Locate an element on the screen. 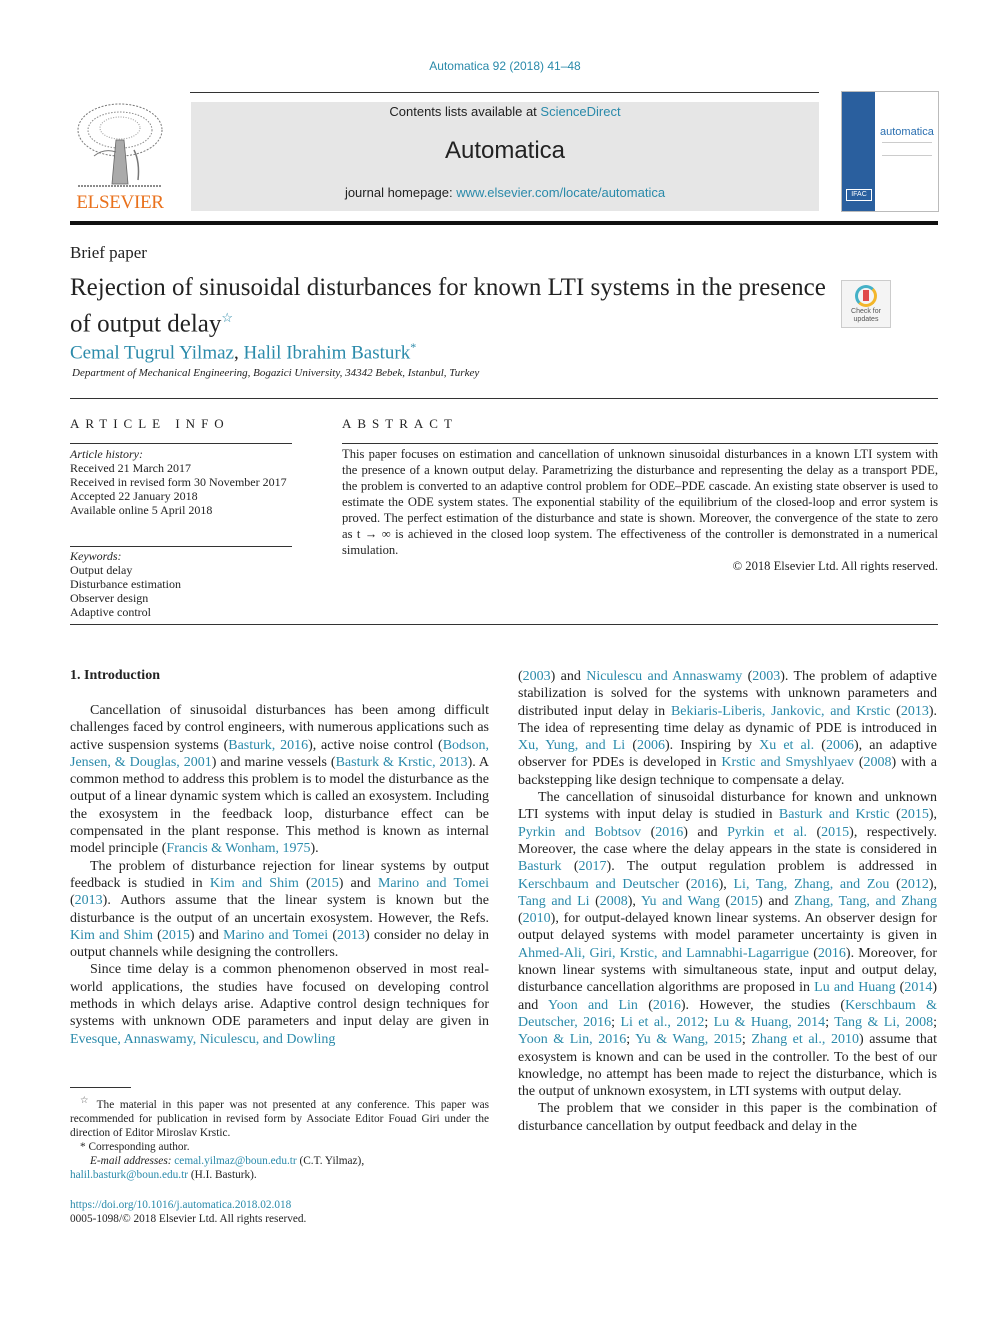 This screenshot has height=1323, width=992. footnote-star-icon: ☆ is located at coordinates (86, 1101).